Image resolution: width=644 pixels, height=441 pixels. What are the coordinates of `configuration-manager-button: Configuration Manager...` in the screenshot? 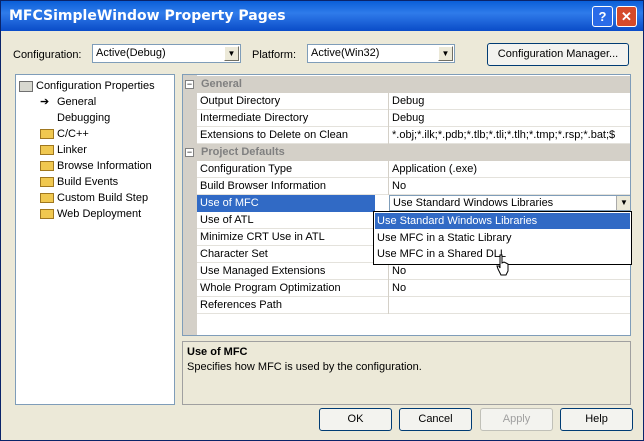 It's located at (558, 54).